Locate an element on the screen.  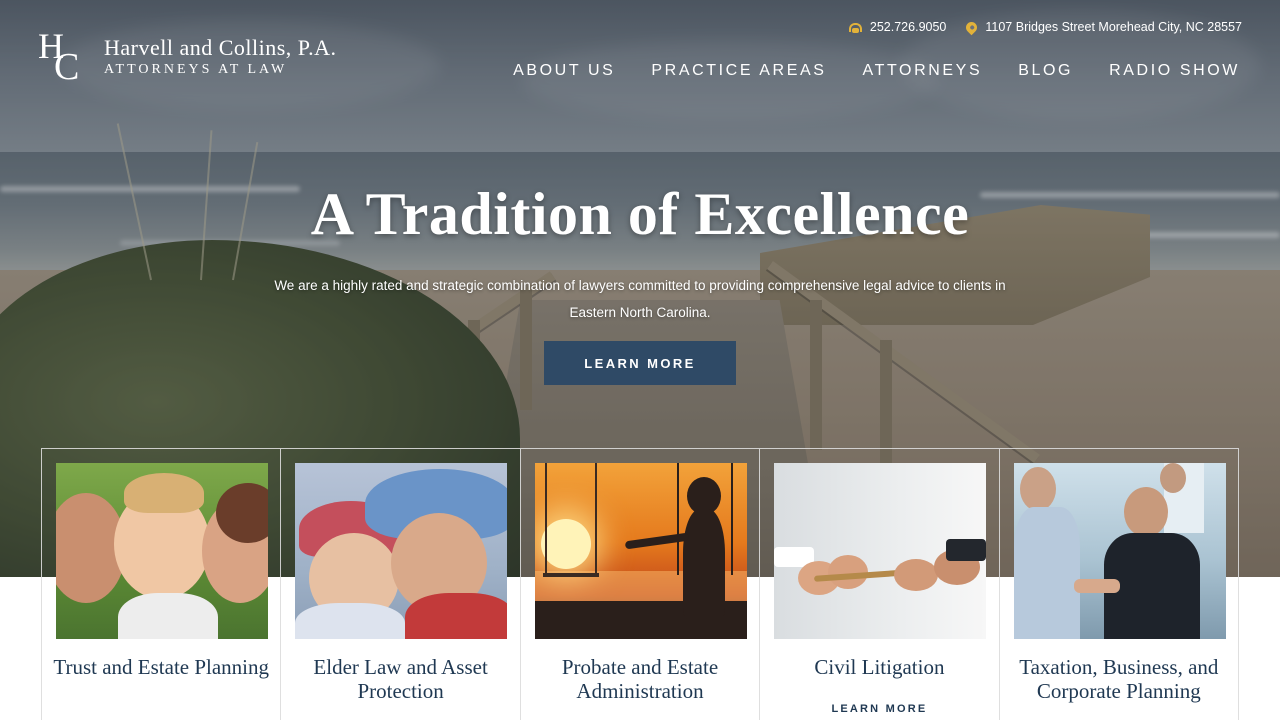
hero-title: A Tradition of Excellence is located at coordinates (640, 214).